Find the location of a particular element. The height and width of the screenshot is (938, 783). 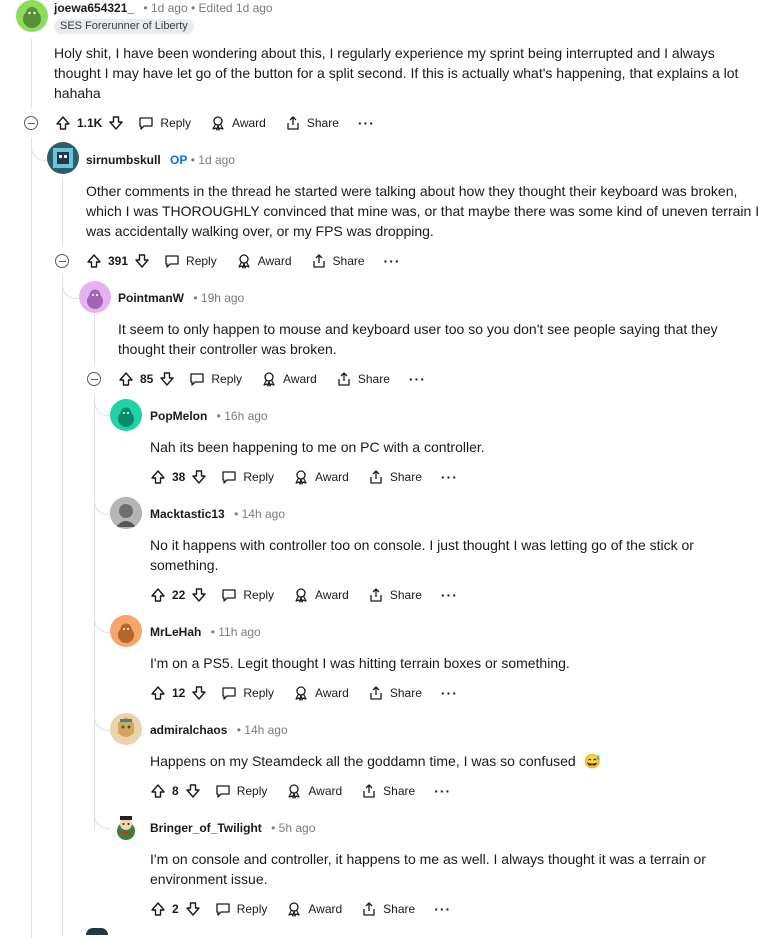

author-name: admiralchaos is located at coordinates (188, 730).